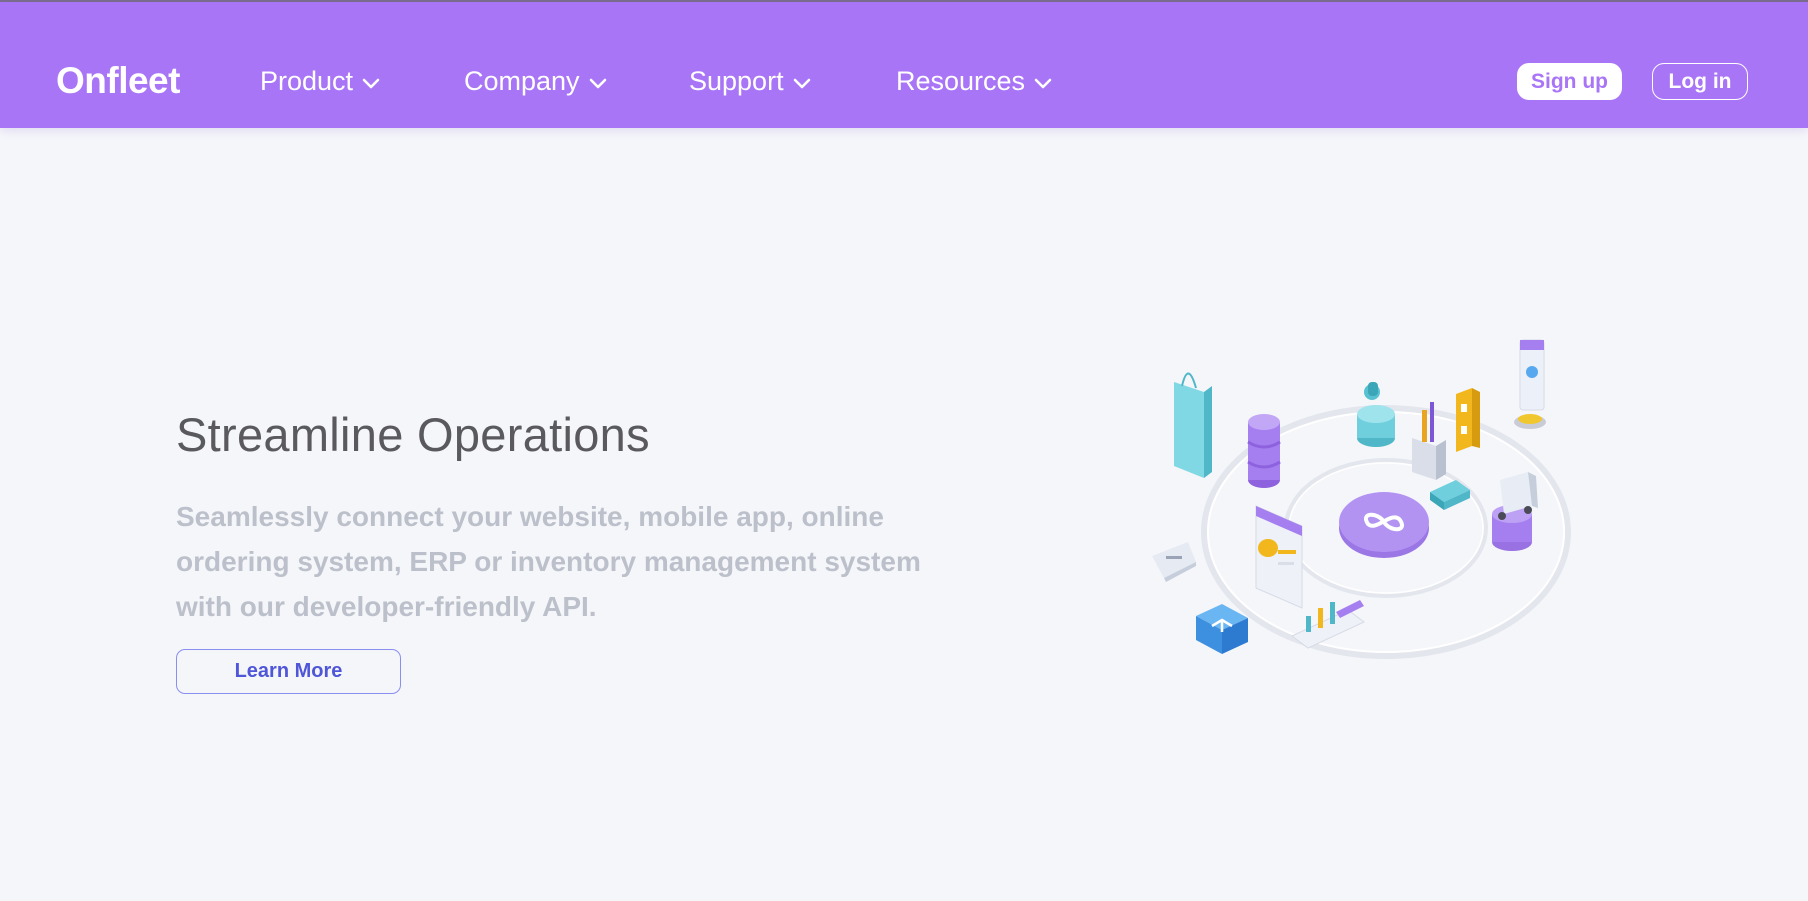  Describe the element at coordinates (1328, 624) in the screenshot. I see `dashboard-chart-icon` at that location.